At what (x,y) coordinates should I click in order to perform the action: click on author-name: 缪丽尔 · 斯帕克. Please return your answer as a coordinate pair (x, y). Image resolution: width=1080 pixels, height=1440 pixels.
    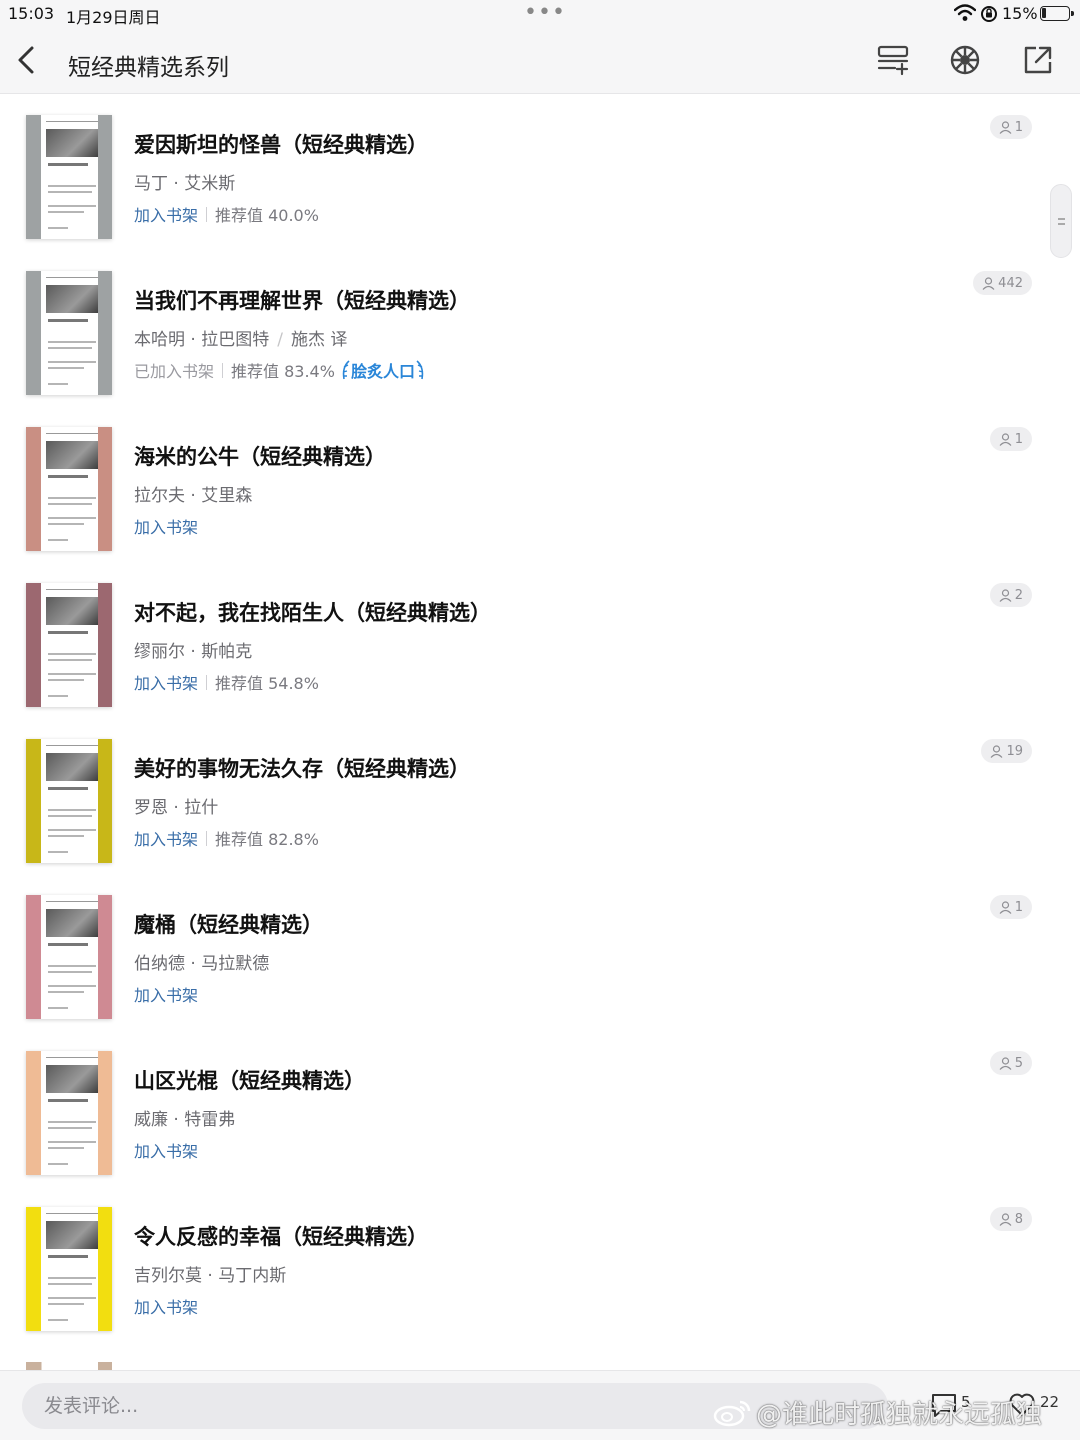
    Looking at the image, I should click on (193, 652).